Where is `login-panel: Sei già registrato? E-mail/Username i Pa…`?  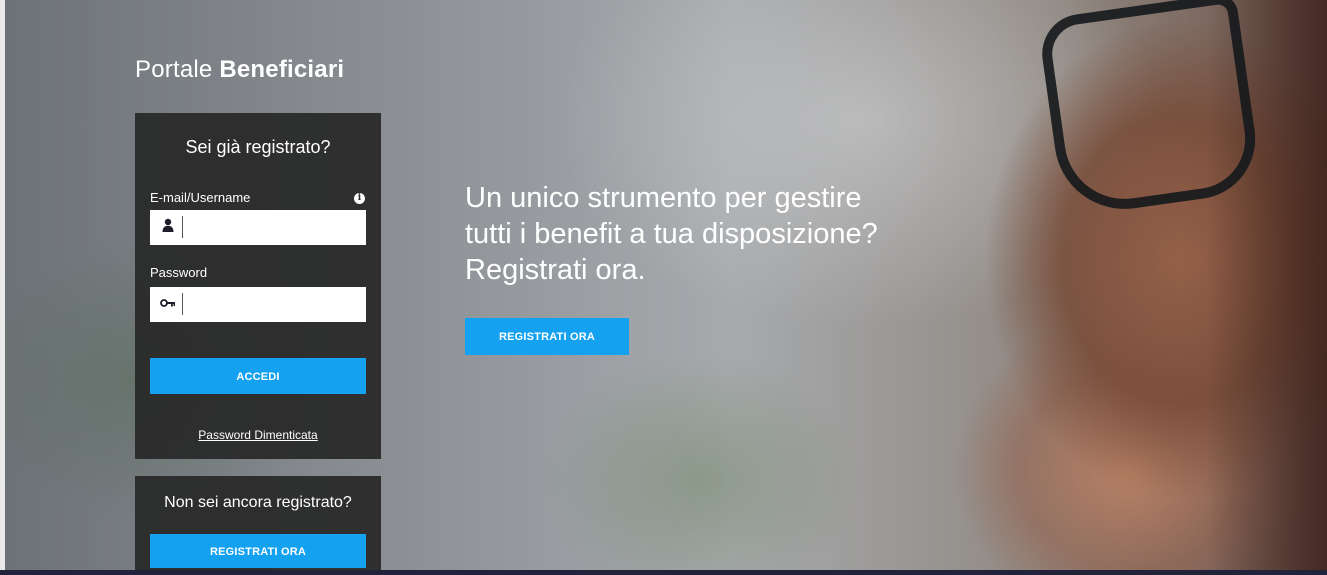 login-panel: Sei già registrato? E-mail/Username i Pa… is located at coordinates (258, 286).